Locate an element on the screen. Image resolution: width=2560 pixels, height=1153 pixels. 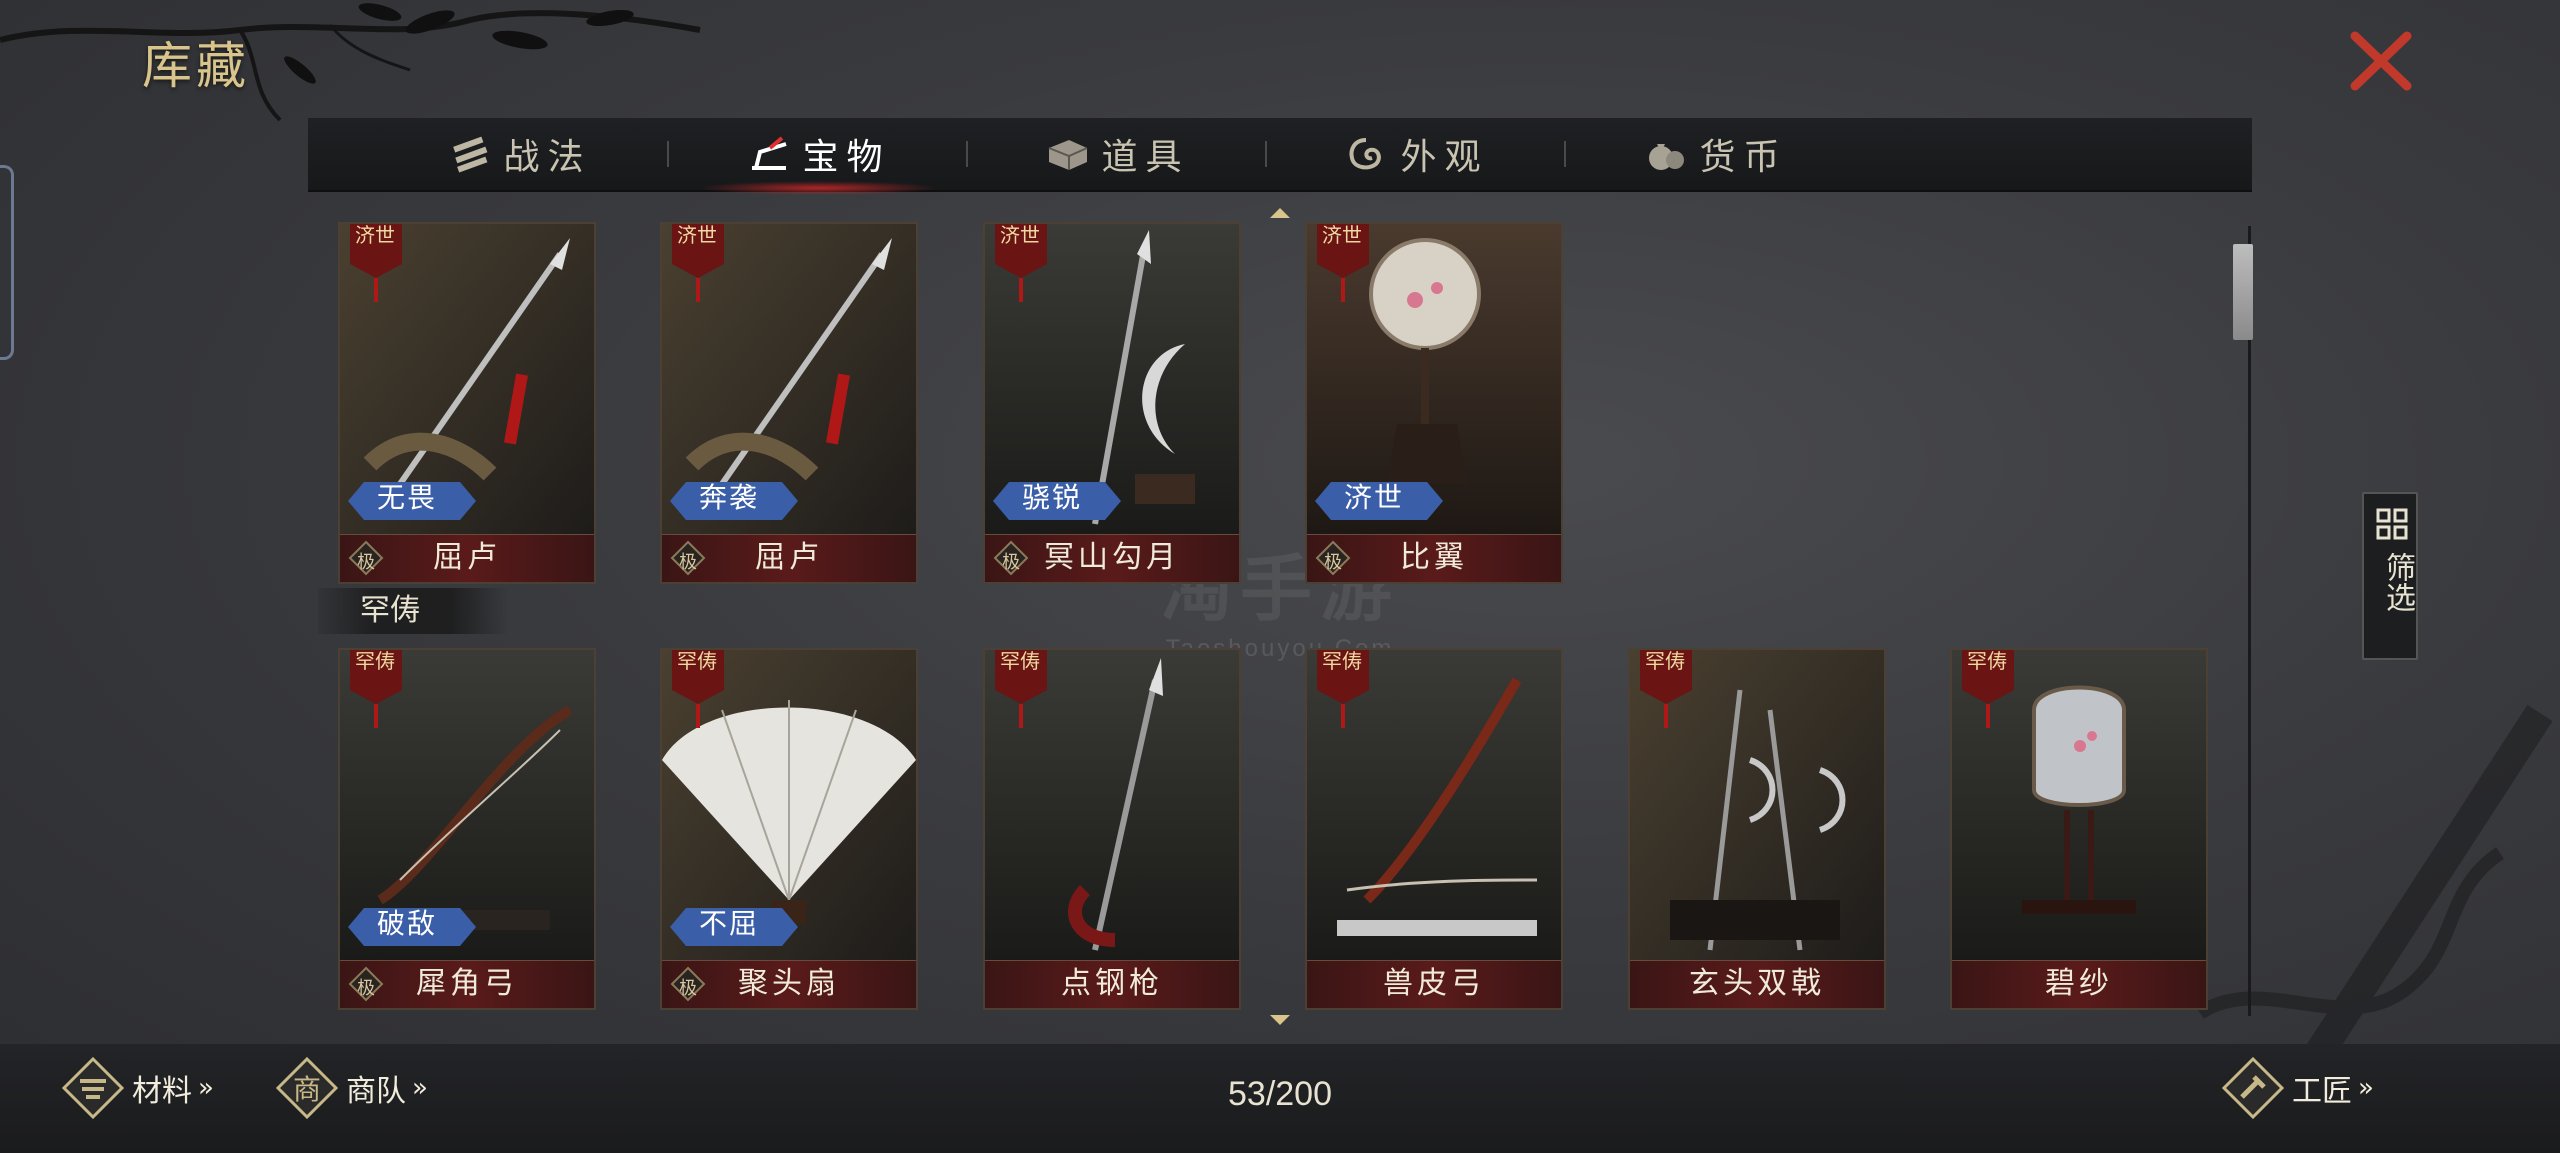
trait-badge-label: 破敌 is located at coordinates (406, 923).